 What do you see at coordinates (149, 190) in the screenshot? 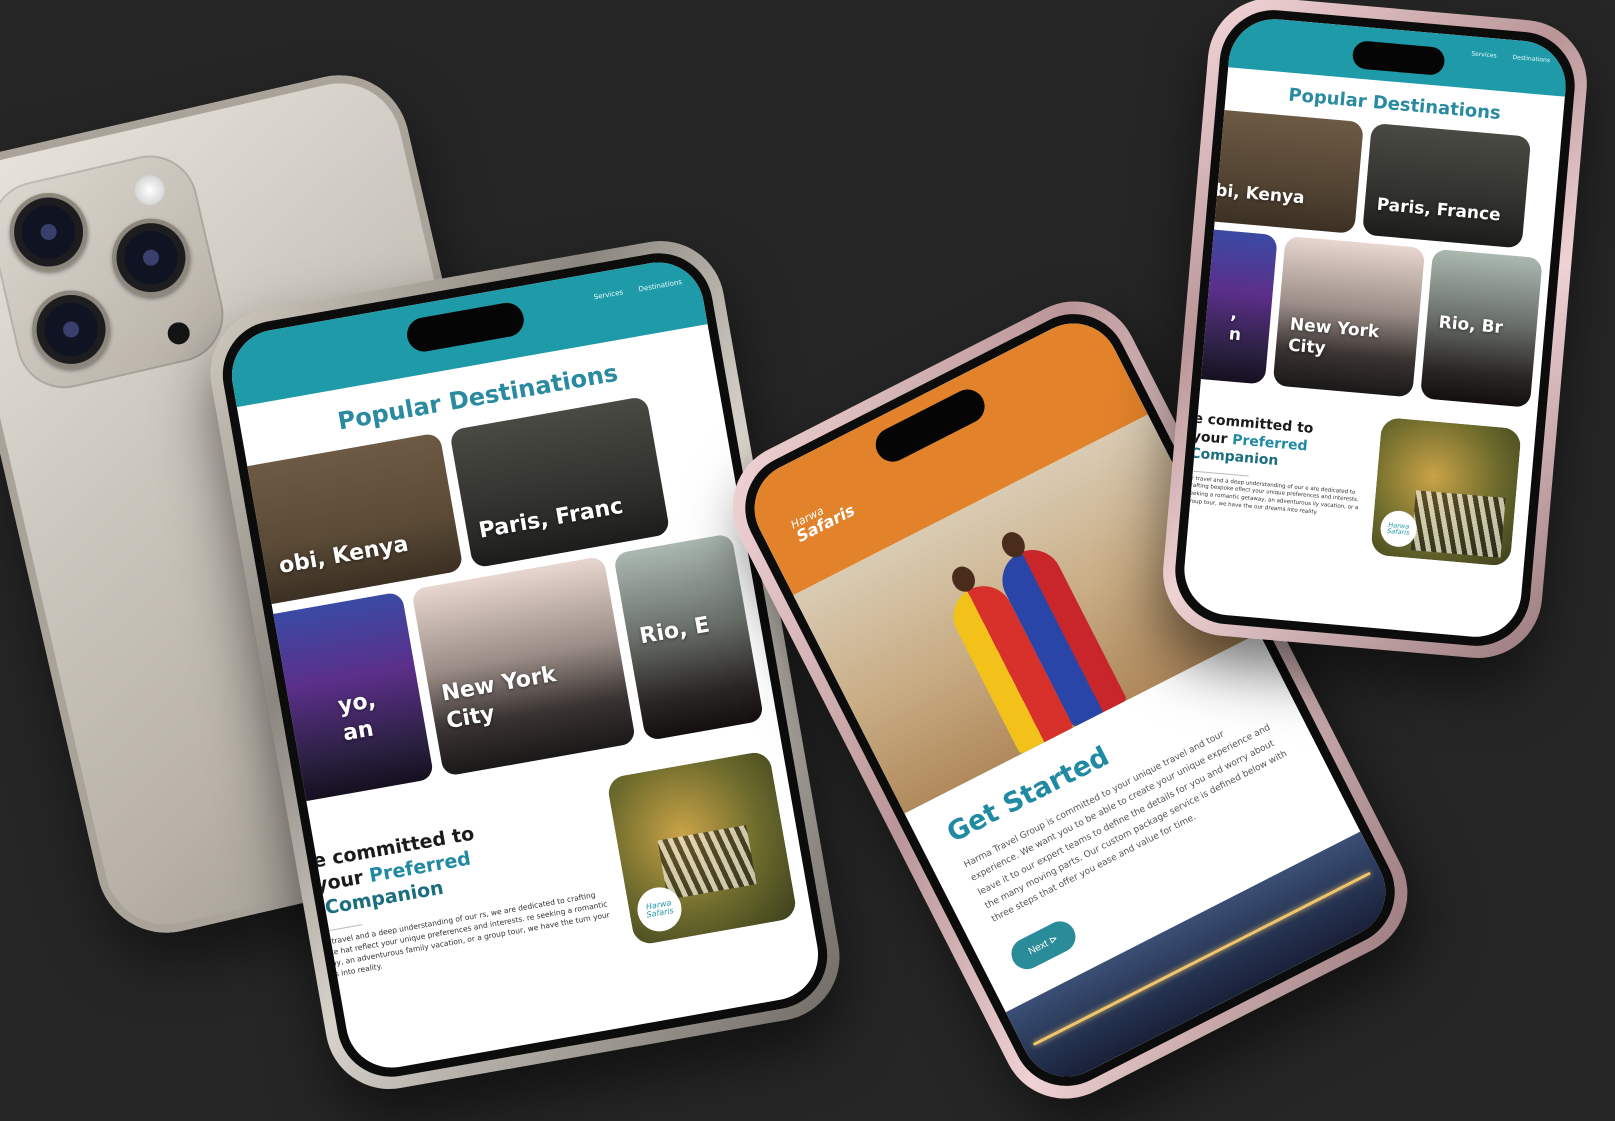
I see `flash-icon` at bounding box center [149, 190].